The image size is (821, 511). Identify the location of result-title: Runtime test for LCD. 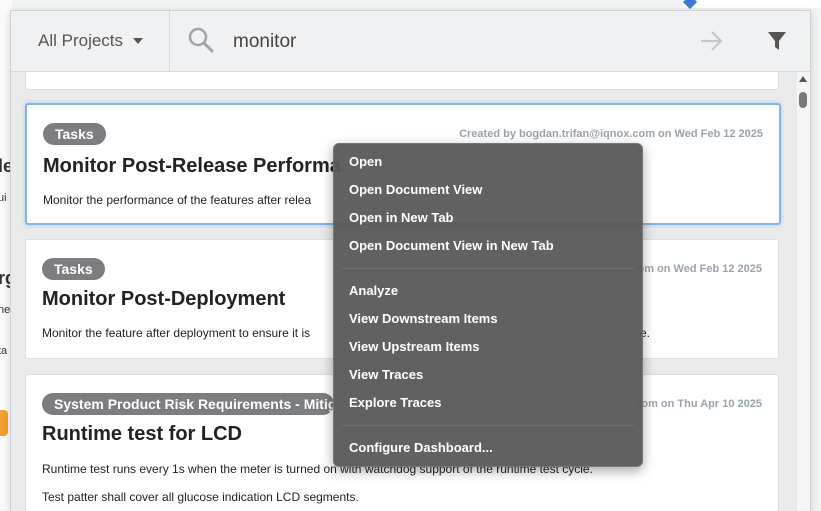
(142, 434).